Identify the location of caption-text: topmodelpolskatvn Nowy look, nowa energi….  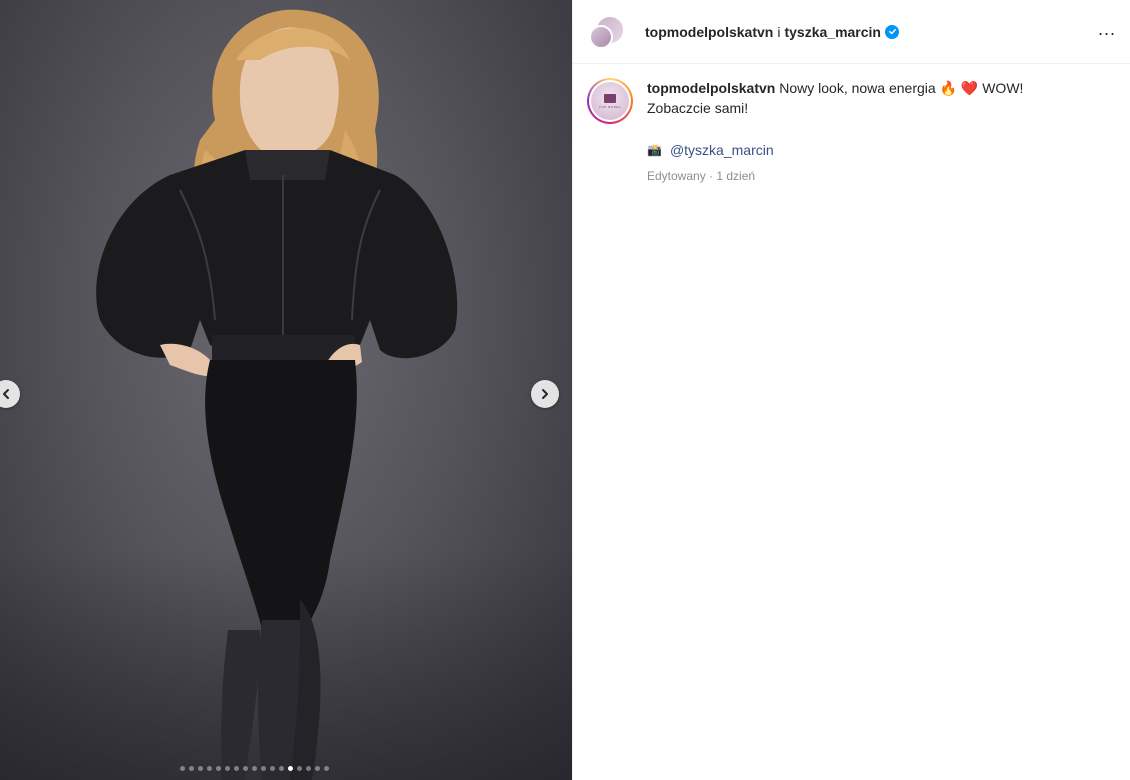
(867, 98).